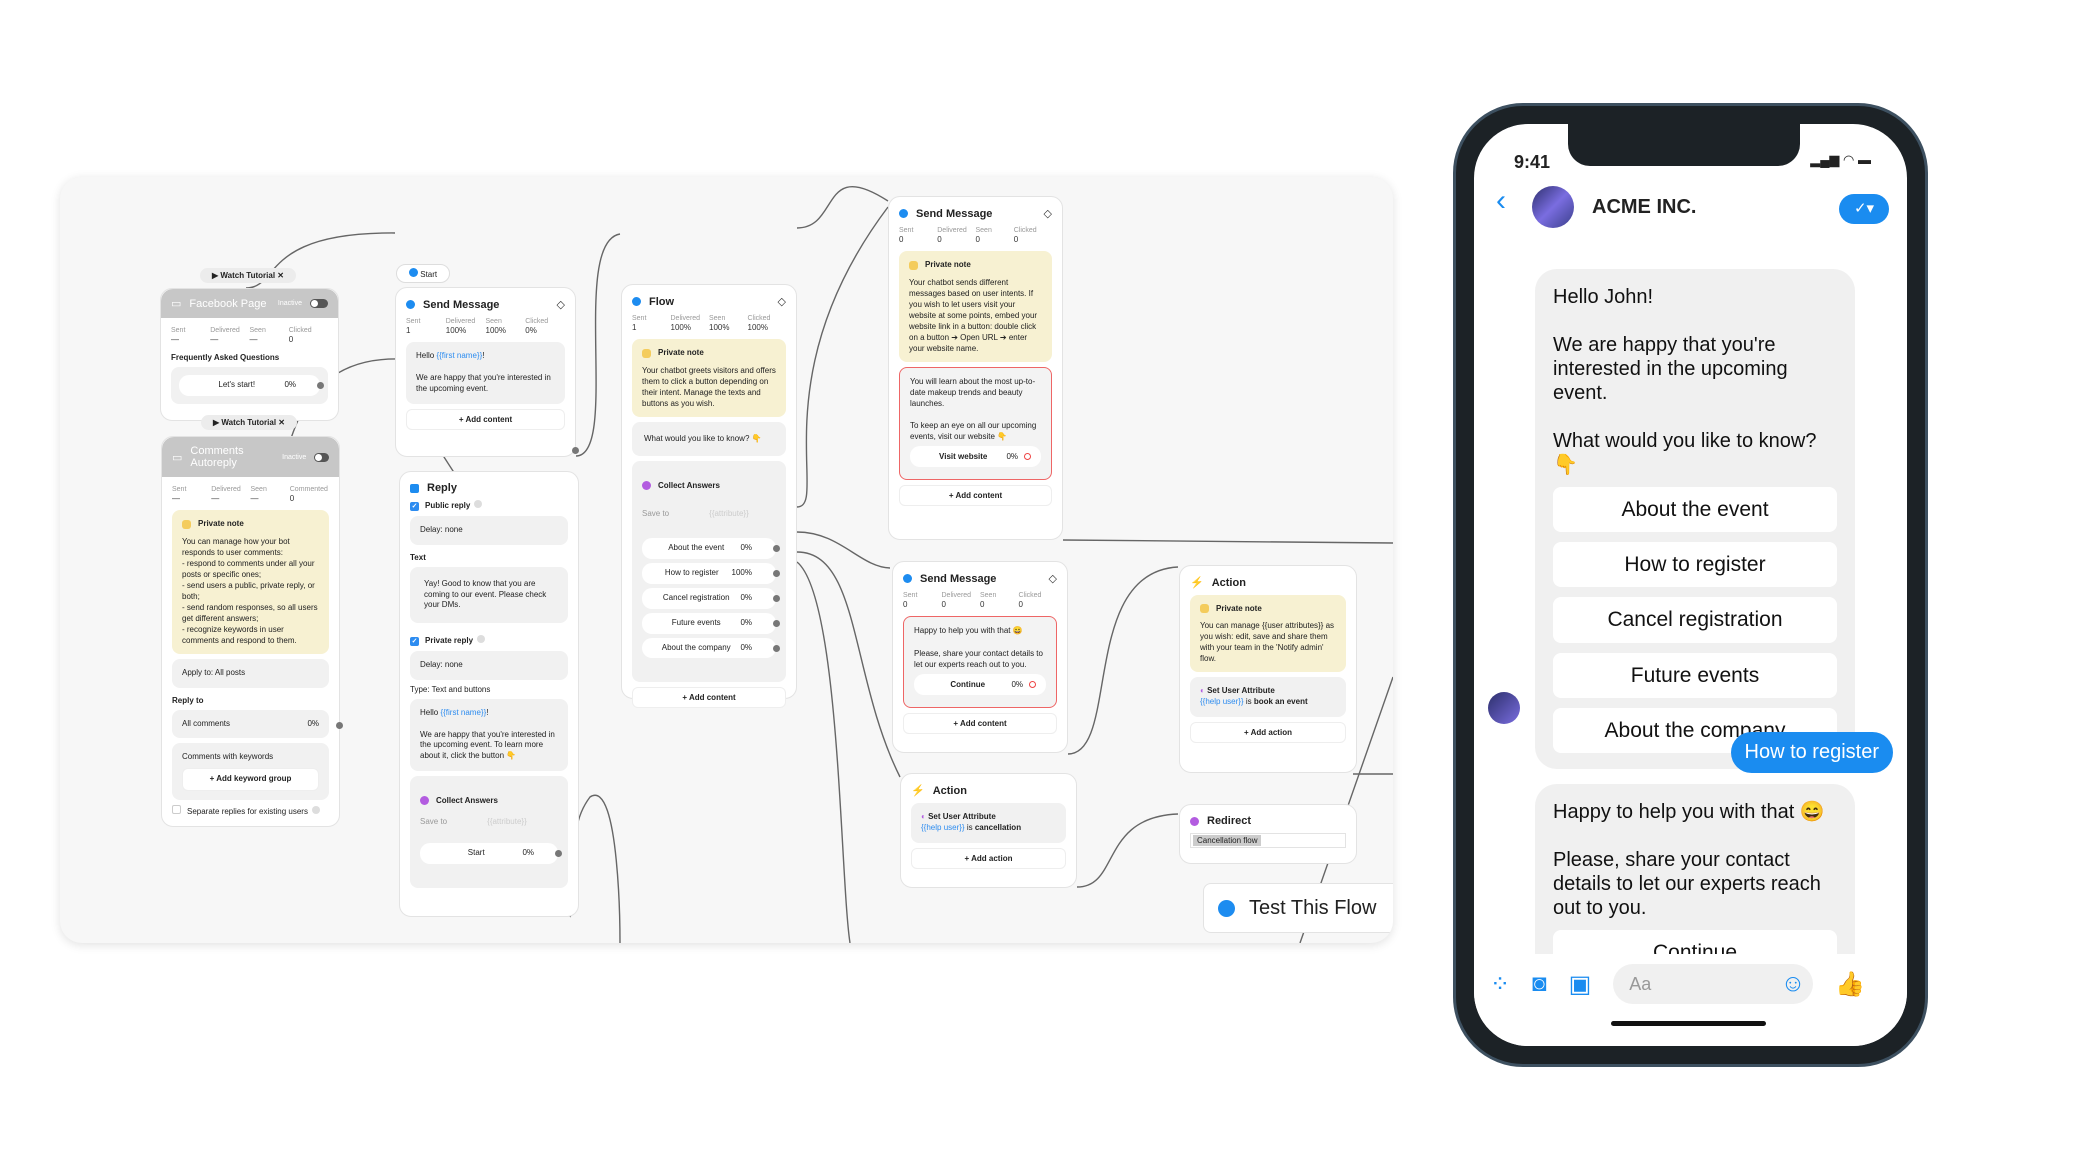 Image resolution: width=2080 pixels, height=1168 pixels. What do you see at coordinates (1695, 620) in the screenshot?
I see `quick-reply-cancel-registration: Cancel registration` at bounding box center [1695, 620].